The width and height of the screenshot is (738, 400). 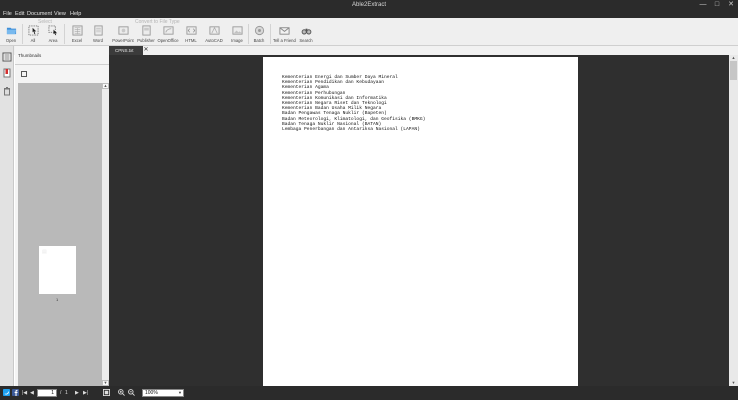 What do you see at coordinates (7, 73) in the screenshot?
I see `bookmark-icon` at bounding box center [7, 73].